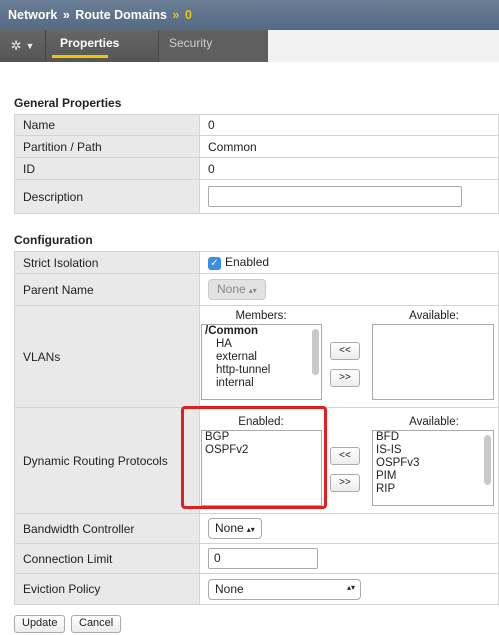 The width and height of the screenshot is (499, 635). Describe the element at coordinates (107, 589) in the screenshot. I see `eviction-policy-label: Eviction Policy` at that location.